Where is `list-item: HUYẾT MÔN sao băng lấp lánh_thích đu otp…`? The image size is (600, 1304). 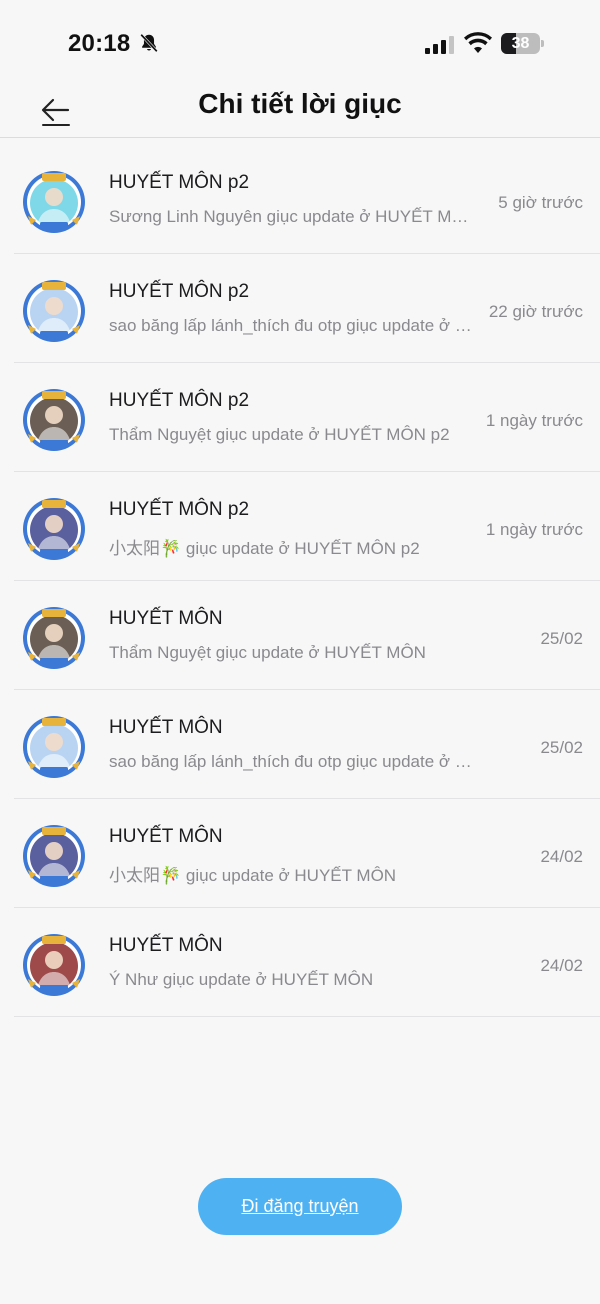 list-item: HUYẾT MÔN sao băng lấp lánh_thích đu otp… is located at coordinates (307, 744).